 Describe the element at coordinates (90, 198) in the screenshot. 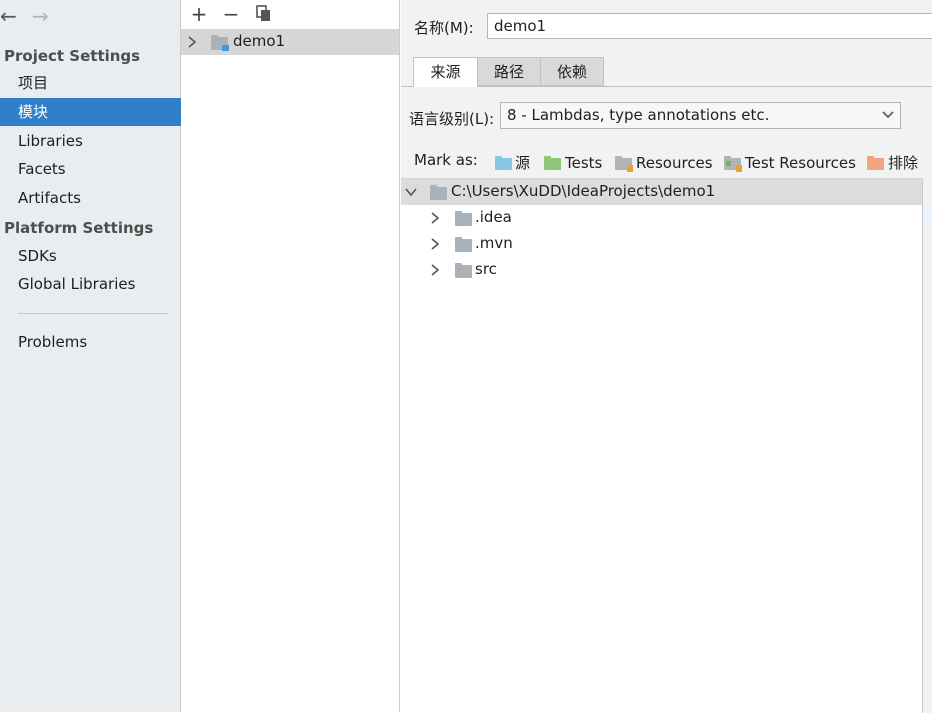

I see `sidebar-item-artifacts: Artifacts` at that location.